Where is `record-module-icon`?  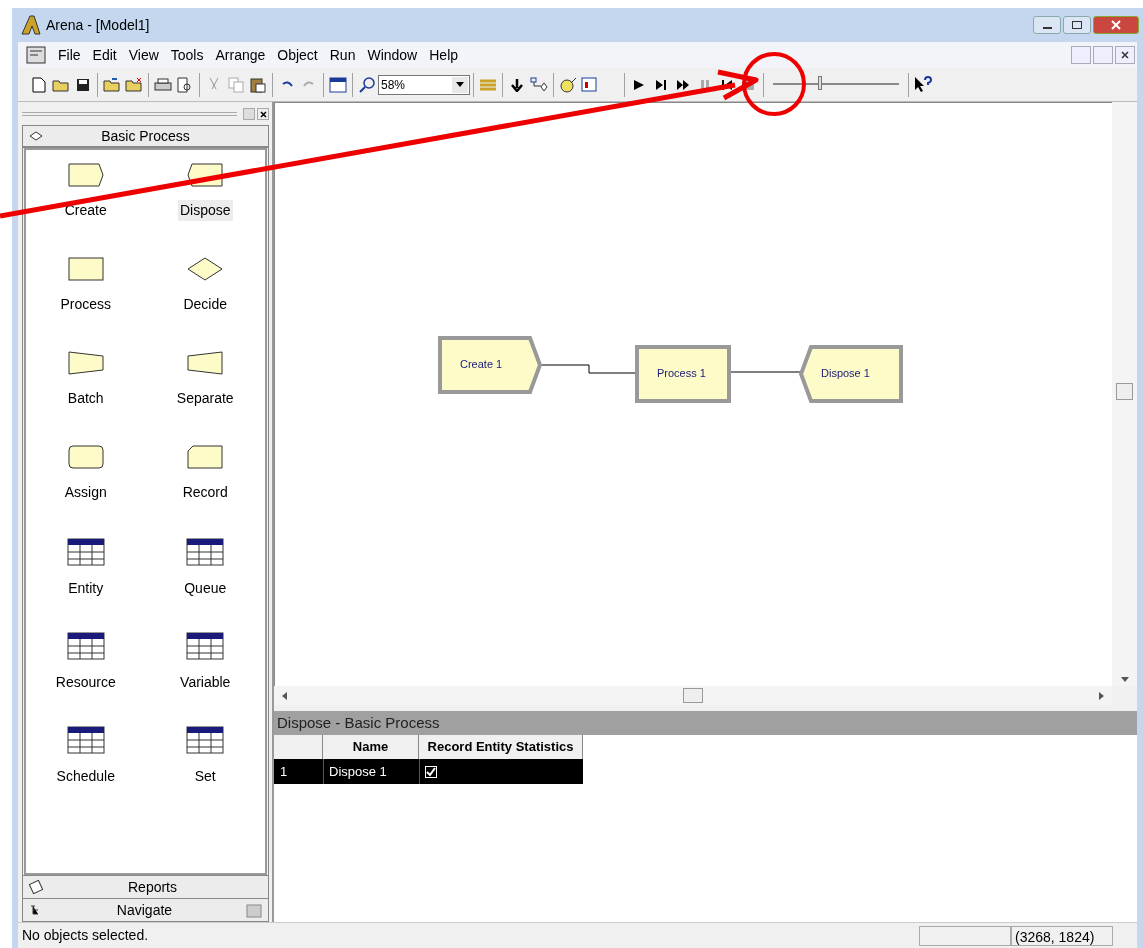
record-module-icon is located at coordinates (205, 457).